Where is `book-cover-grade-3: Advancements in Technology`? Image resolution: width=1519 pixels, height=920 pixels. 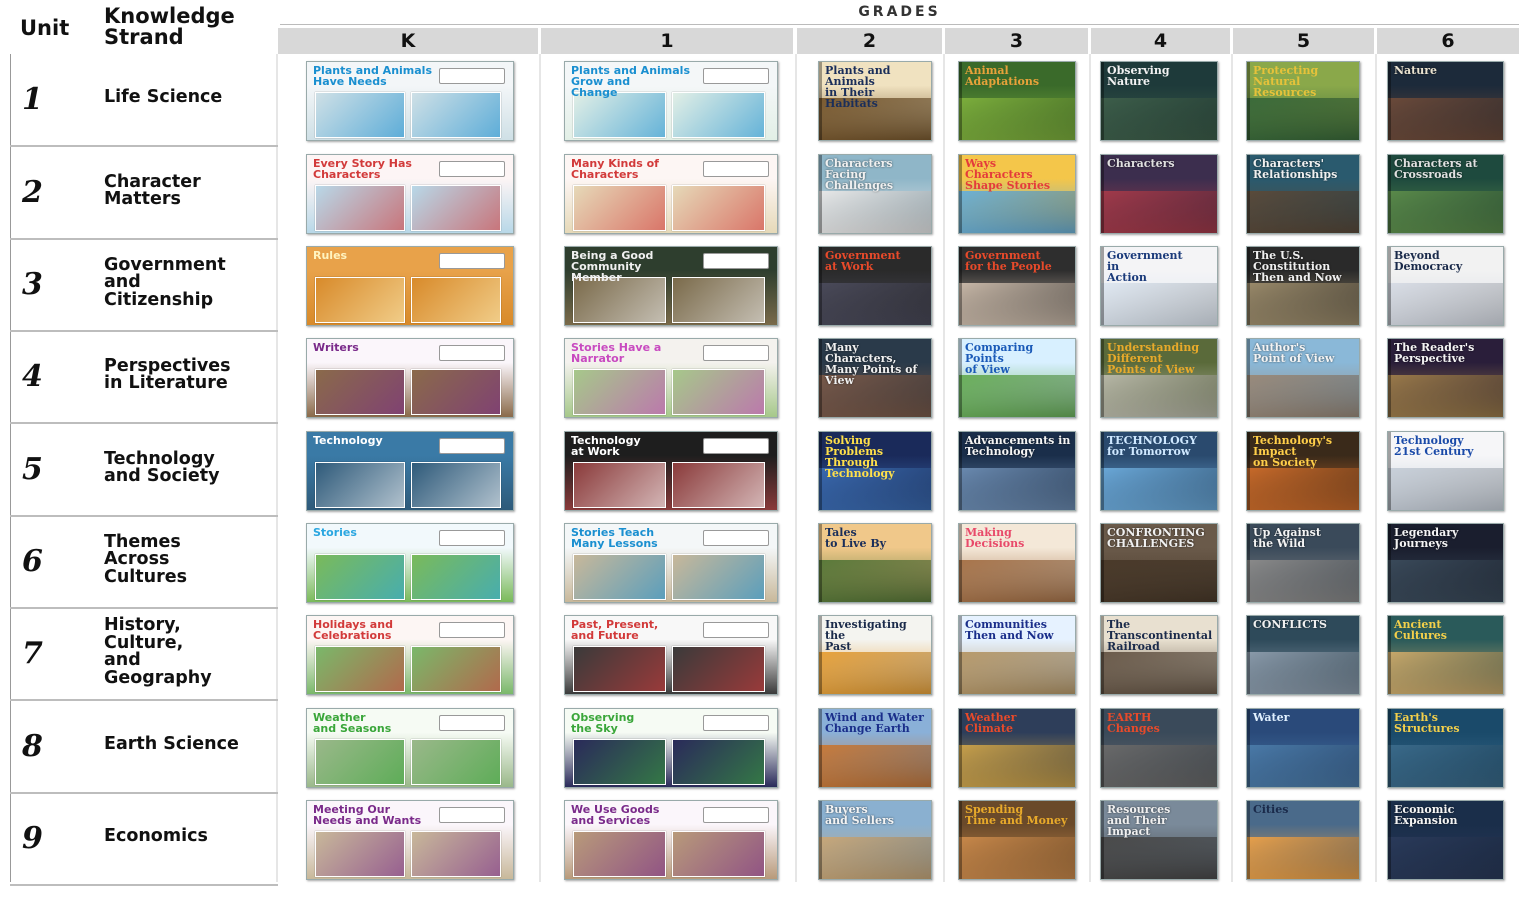 book-cover-grade-3: Advancements in Technology is located at coordinates (1017, 471).